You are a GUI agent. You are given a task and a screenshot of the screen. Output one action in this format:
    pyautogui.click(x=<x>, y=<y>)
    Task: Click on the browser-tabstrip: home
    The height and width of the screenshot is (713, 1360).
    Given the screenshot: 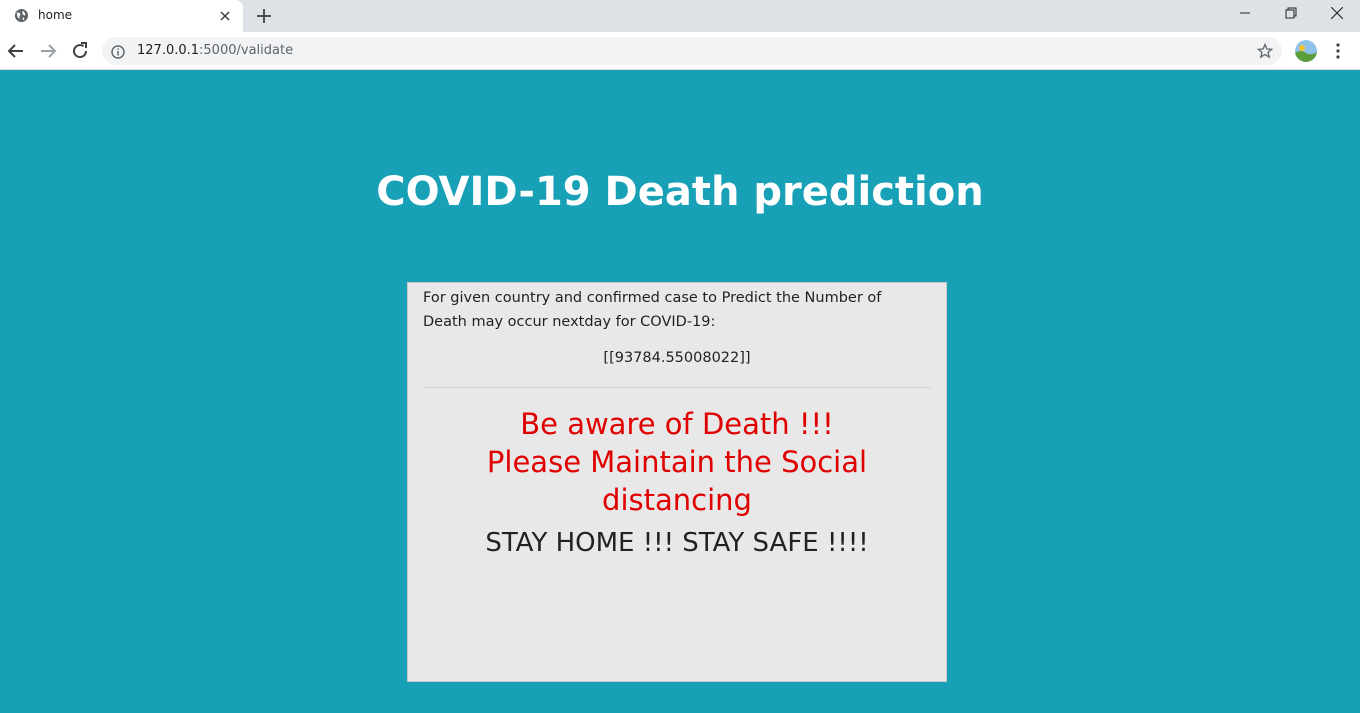 What is the action you would take?
    pyautogui.click(x=680, y=16)
    